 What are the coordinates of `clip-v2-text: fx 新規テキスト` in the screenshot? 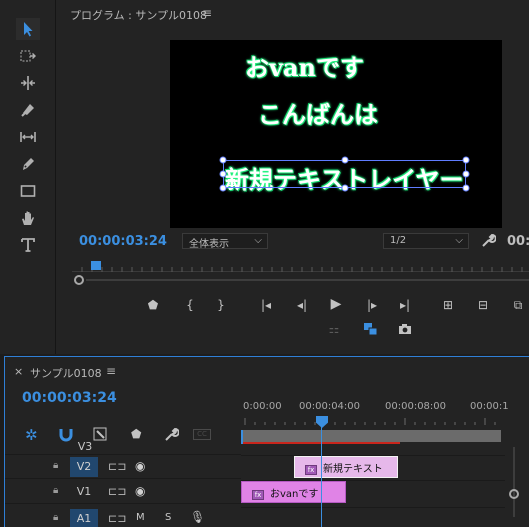 It's located at (346, 467).